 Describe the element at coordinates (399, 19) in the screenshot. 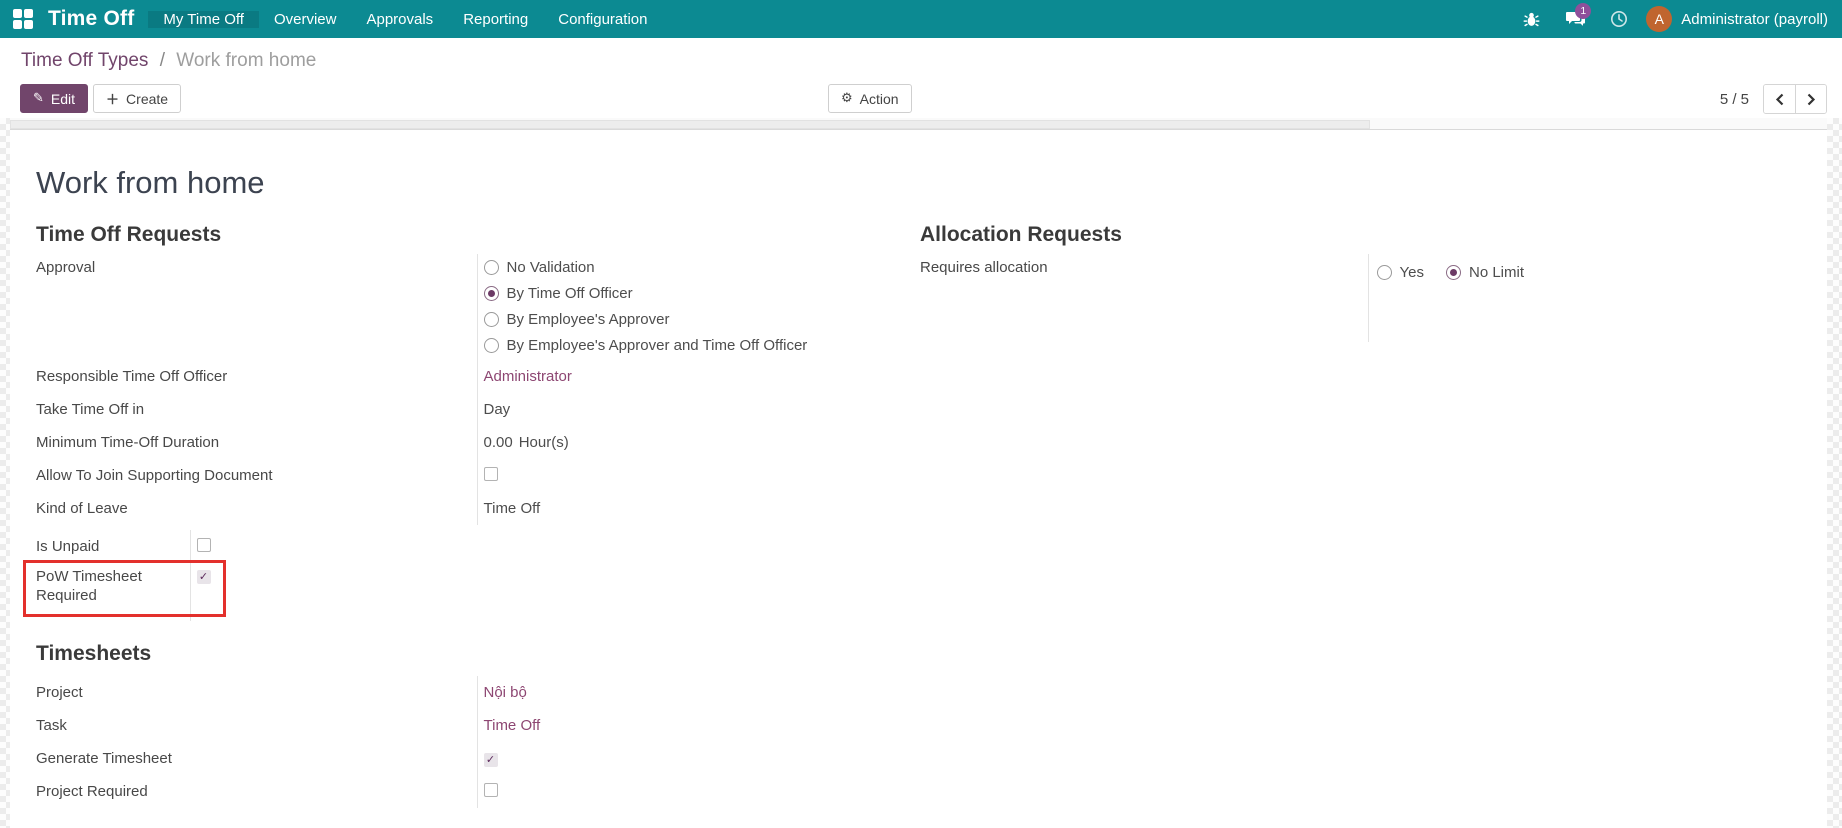

I see `menu-item-approvals: Approvals` at that location.